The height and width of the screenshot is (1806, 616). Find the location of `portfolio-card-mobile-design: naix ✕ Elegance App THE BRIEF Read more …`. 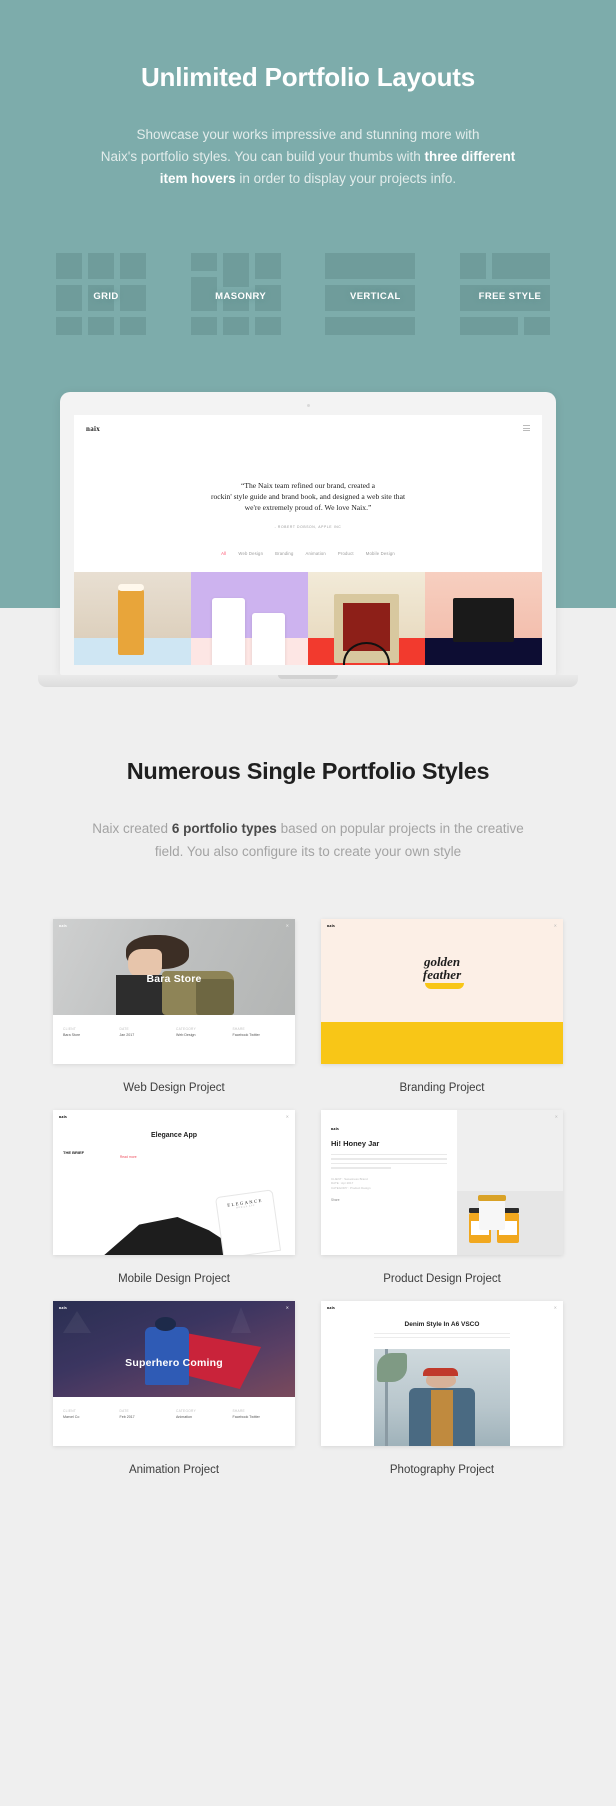

portfolio-card-mobile-design: naix ✕ Elegance App THE BRIEF Read more … is located at coordinates (174, 1197).